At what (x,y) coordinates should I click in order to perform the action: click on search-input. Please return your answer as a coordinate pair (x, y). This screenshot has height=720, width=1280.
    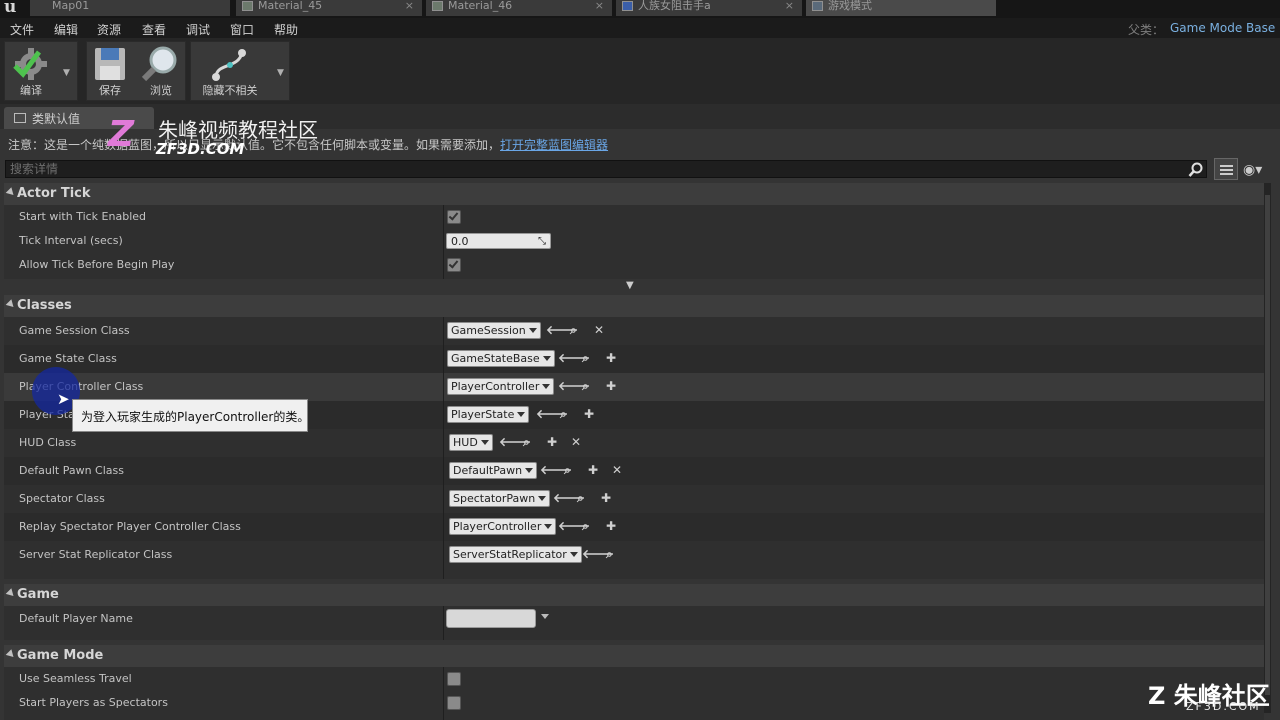
    Looking at the image, I should click on (596, 169).